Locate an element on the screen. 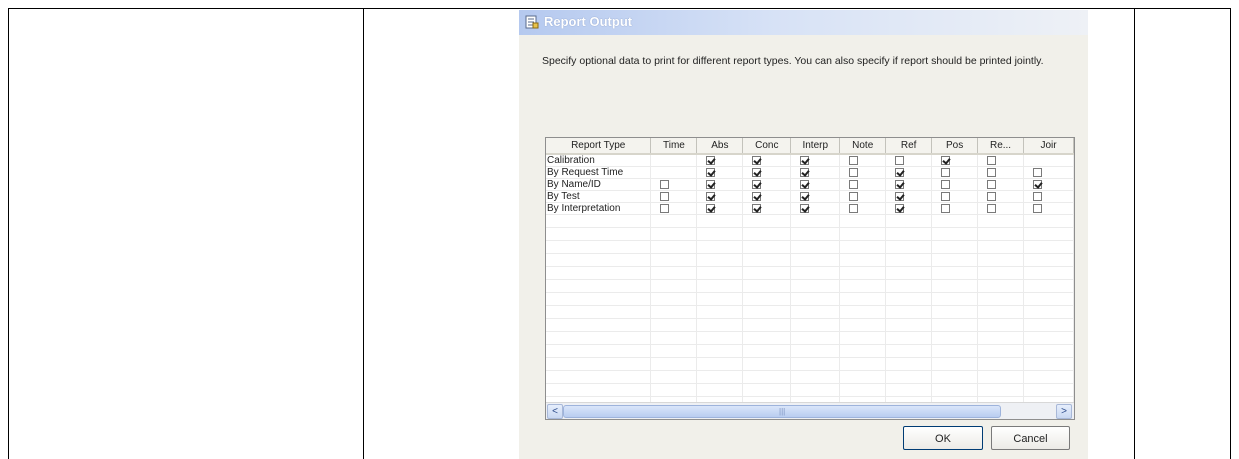 The image size is (1239, 459). column-header: Time is located at coordinates (674, 146).